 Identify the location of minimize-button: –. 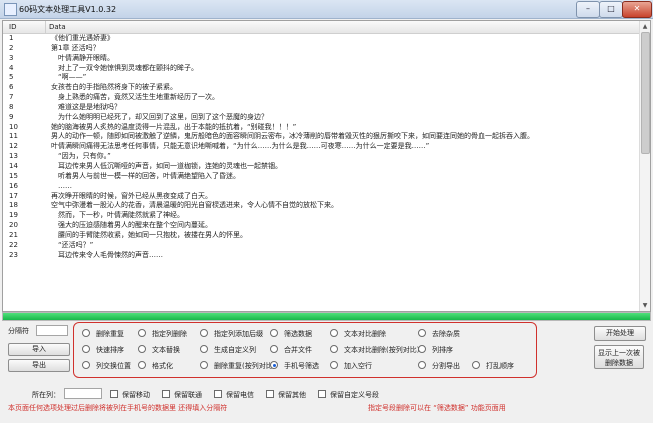
(588, 9).